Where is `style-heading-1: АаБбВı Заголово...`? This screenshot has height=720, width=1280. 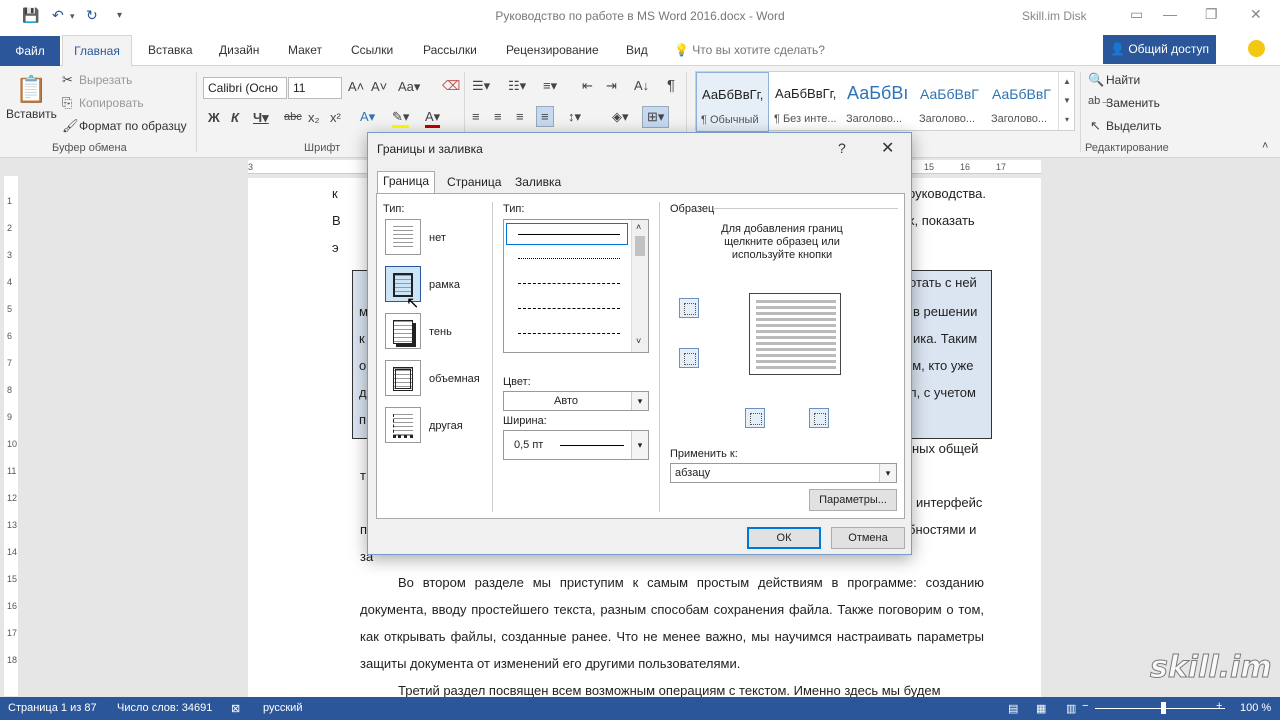 style-heading-1: АаБбВı Заголово... is located at coordinates (878, 102).